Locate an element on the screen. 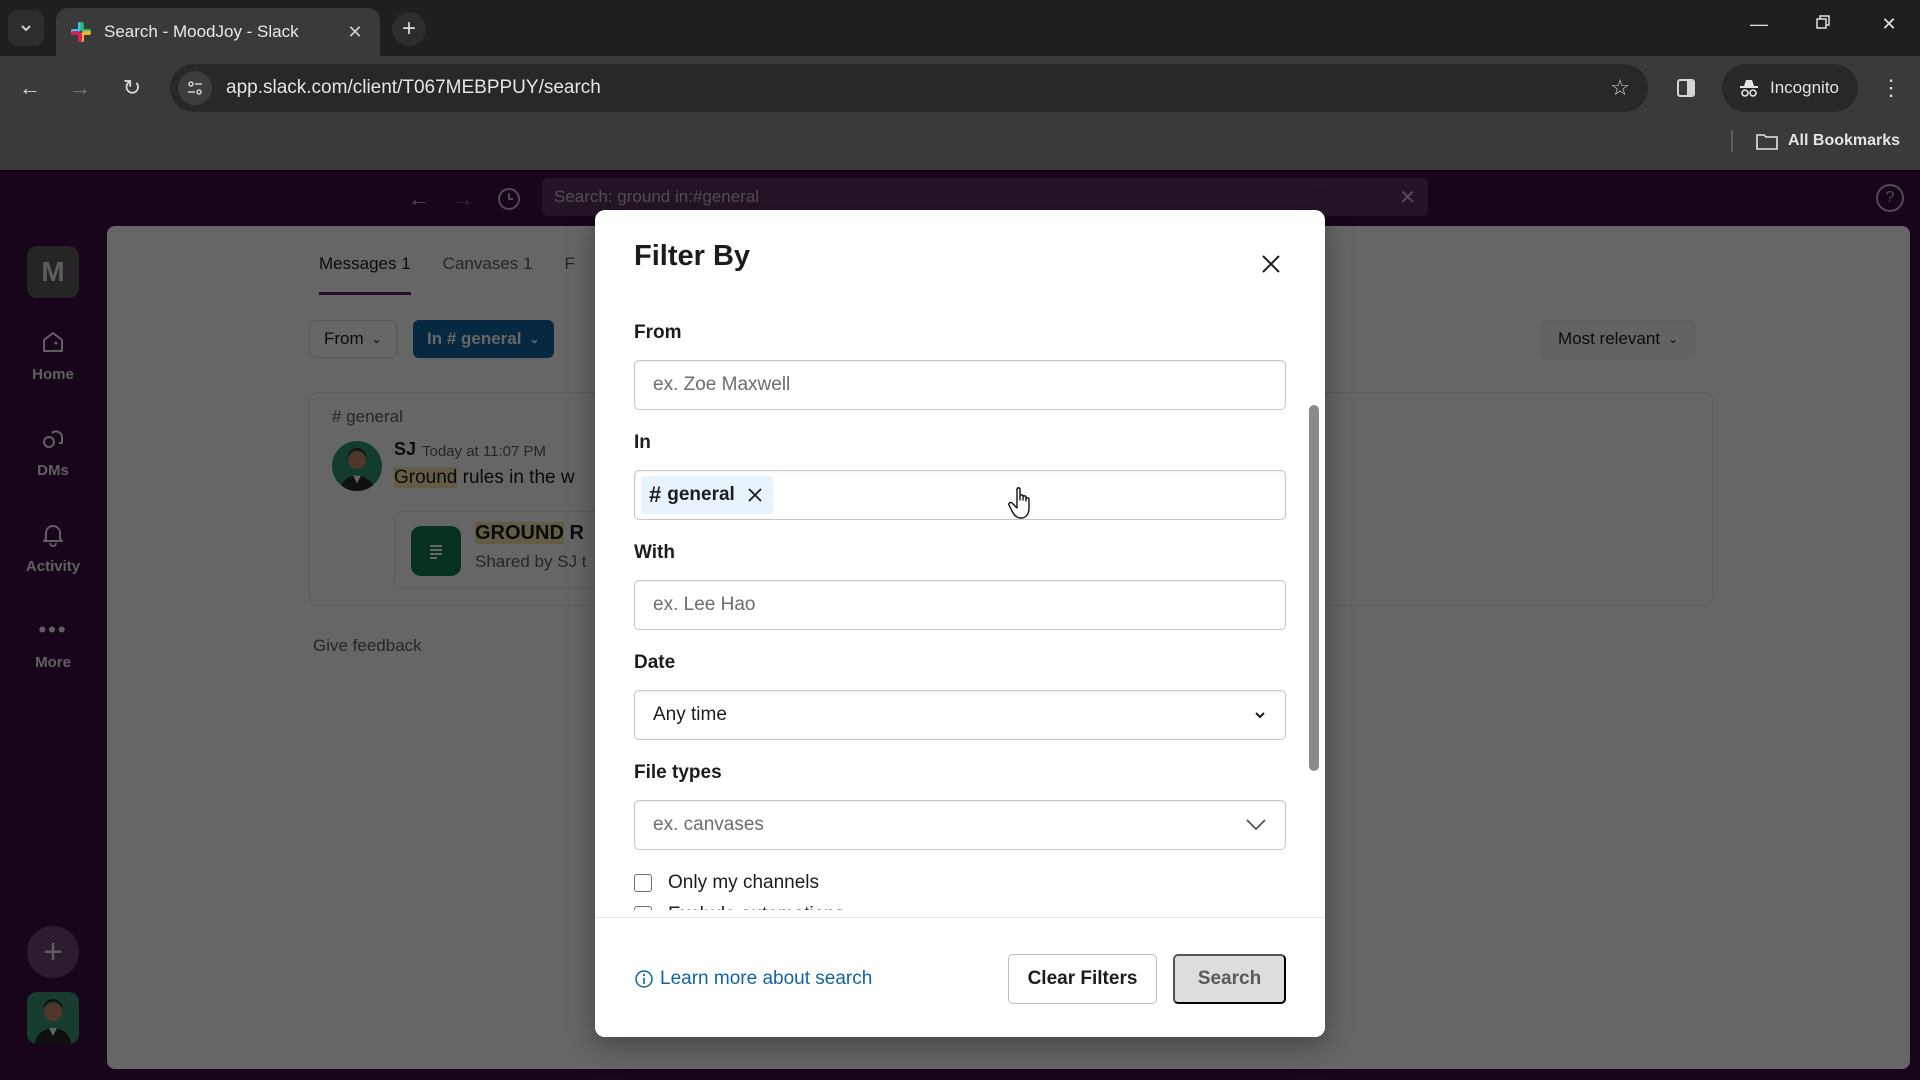 The image size is (1920, 1080). incognito-profile-button: Incognito is located at coordinates (1790, 88).